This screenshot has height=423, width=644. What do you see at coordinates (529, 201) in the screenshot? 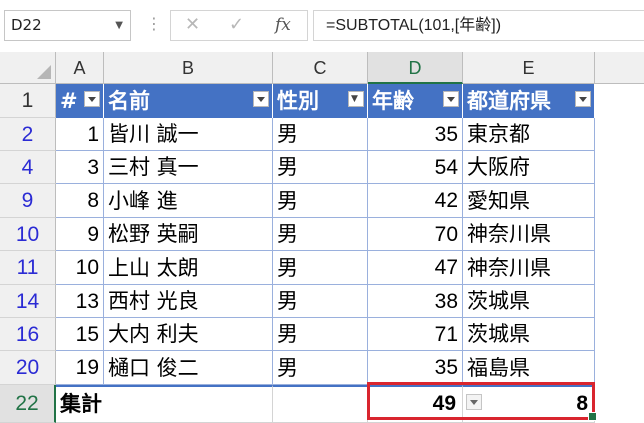
I see `cell-prefecture: 愛知県` at bounding box center [529, 201].